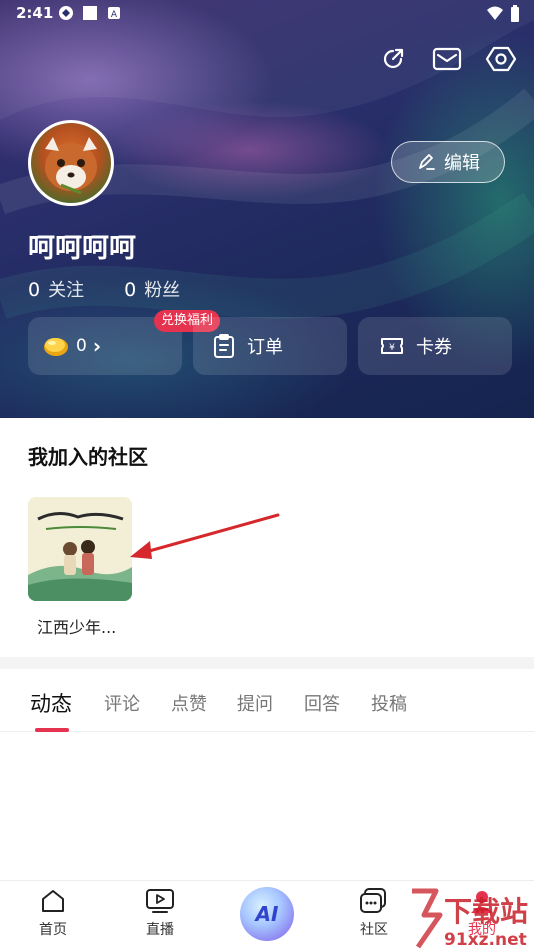 The height and width of the screenshot is (950, 534). I want to click on nav-live-label: 直播, so click(160, 930).